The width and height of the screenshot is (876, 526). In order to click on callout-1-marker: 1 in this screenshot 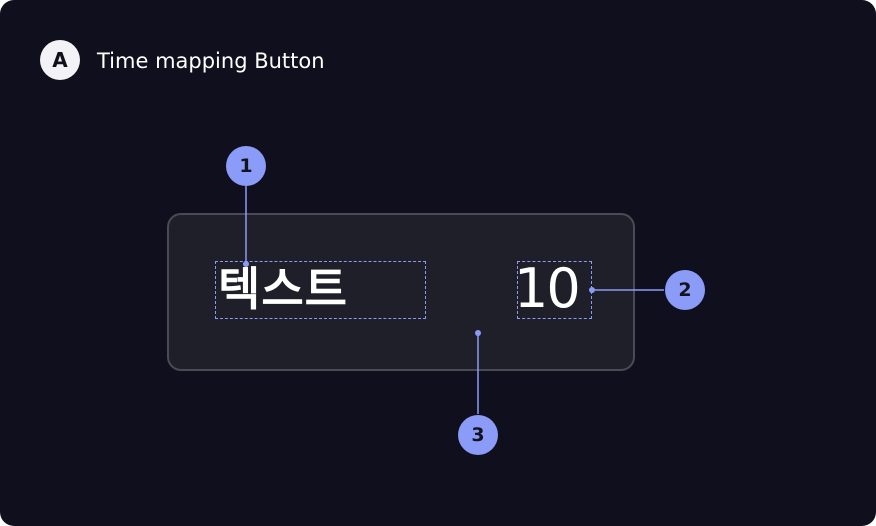, I will do `click(246, 166)`.